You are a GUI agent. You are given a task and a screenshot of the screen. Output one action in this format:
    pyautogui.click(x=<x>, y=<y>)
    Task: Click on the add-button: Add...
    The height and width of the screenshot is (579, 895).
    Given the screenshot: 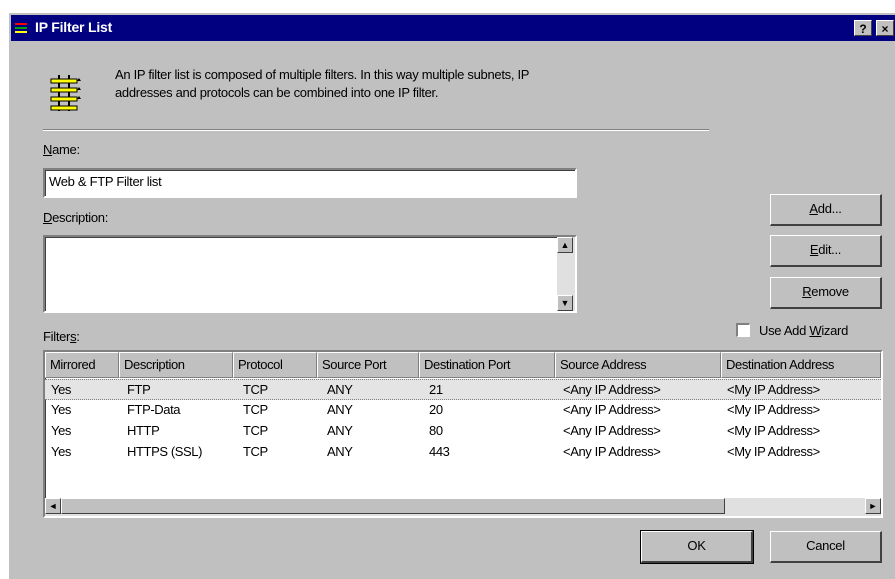 What is the action you would take?
    pyautogui.click(x=826, y=210)
    